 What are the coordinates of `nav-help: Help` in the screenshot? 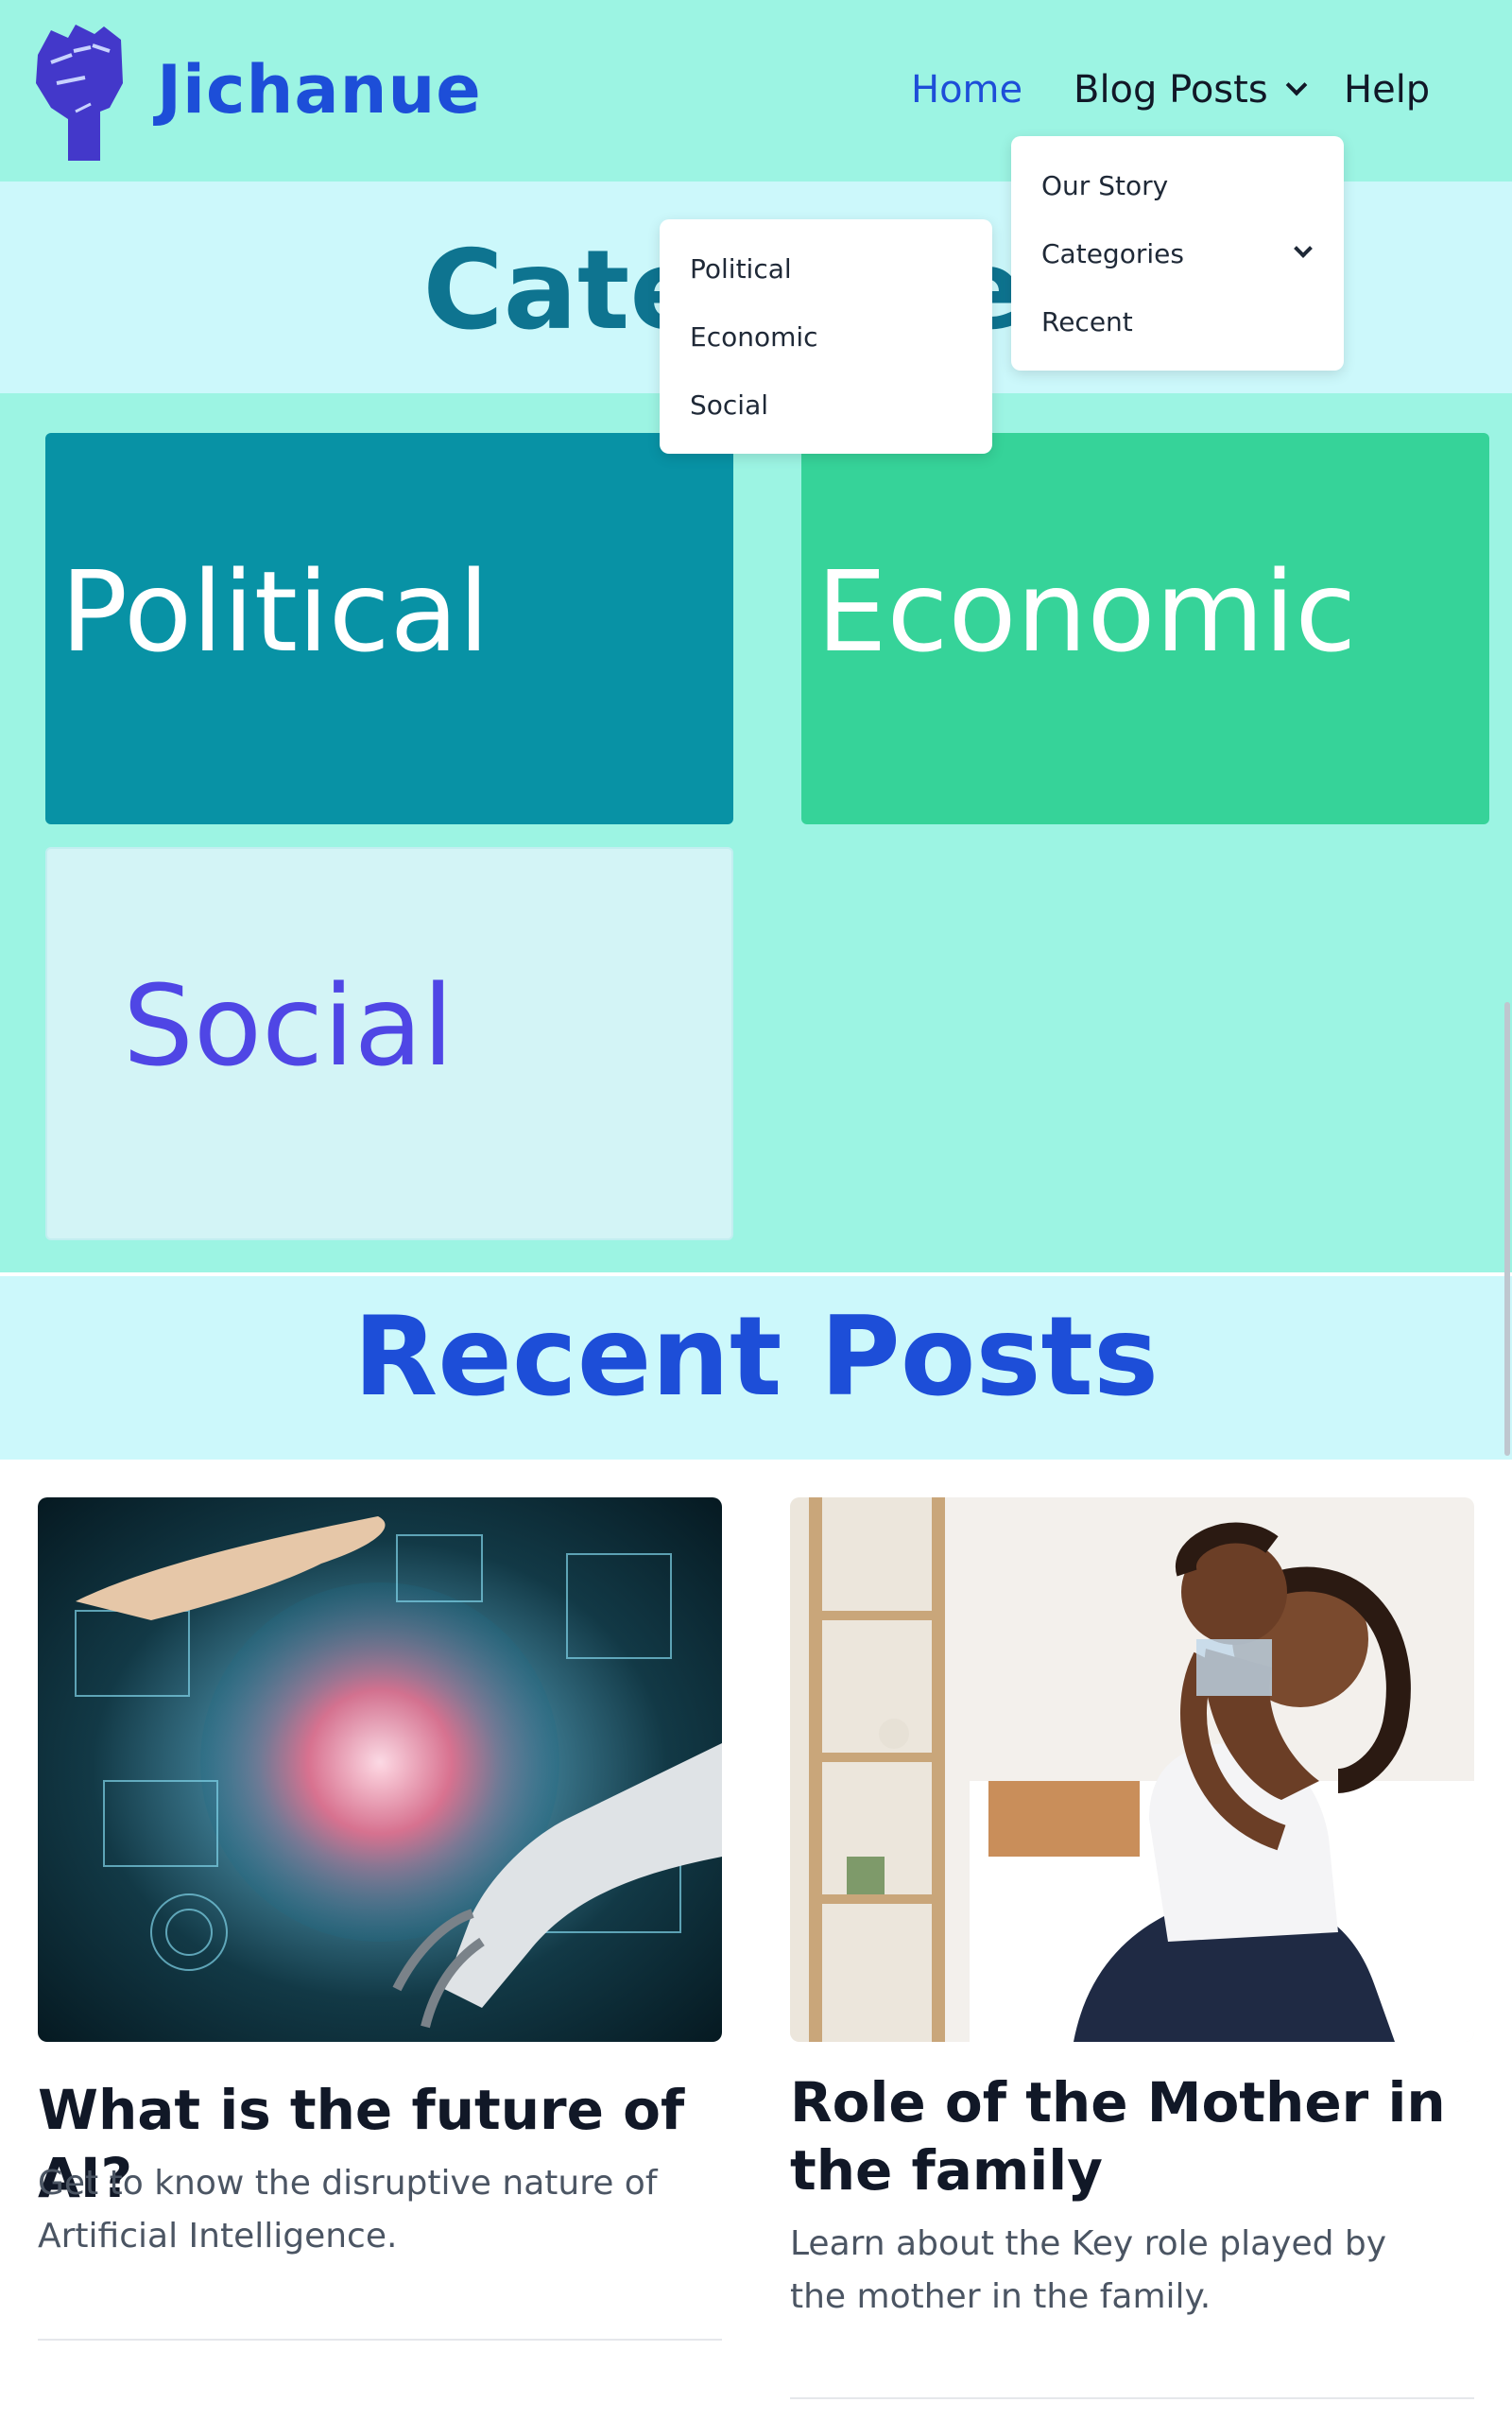 It's located at (1387, 90).